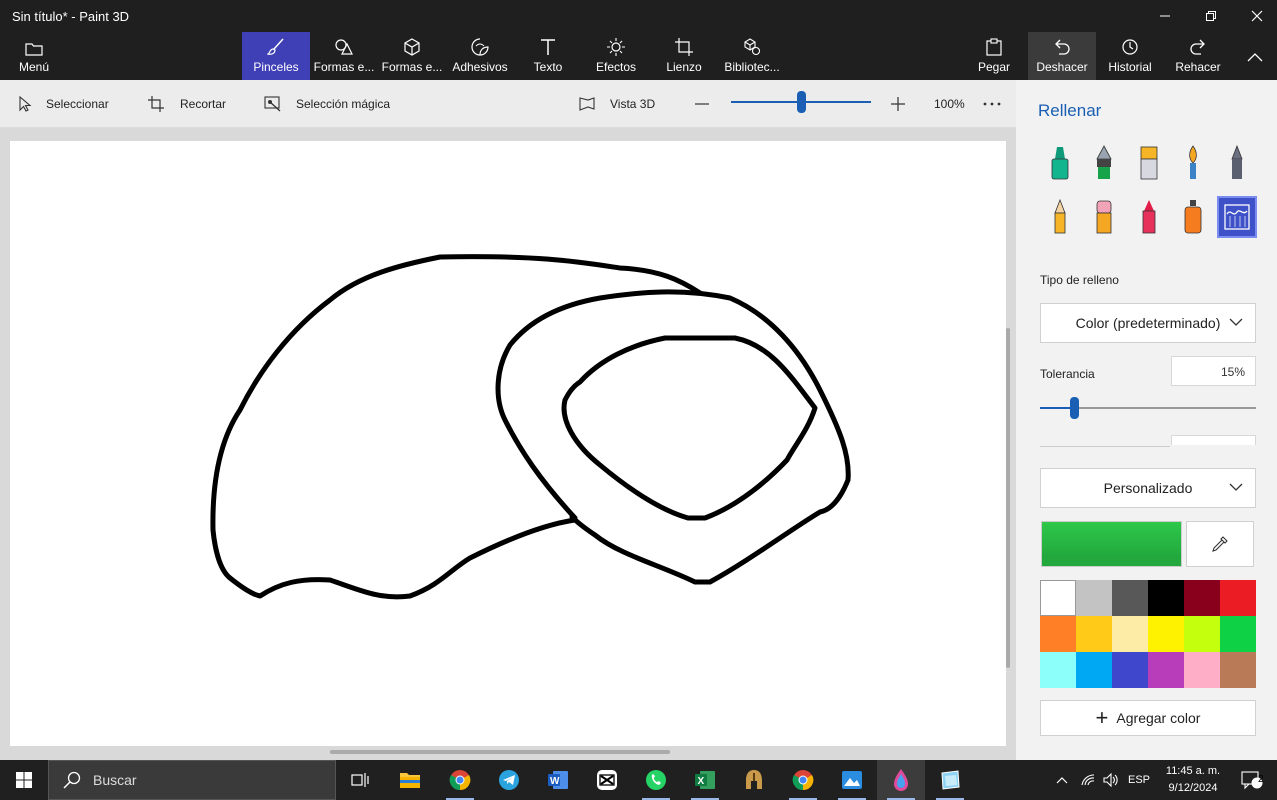 This screenshot has height=800, width=1277. I want to click on paint-3d-app, so click(901, 780).